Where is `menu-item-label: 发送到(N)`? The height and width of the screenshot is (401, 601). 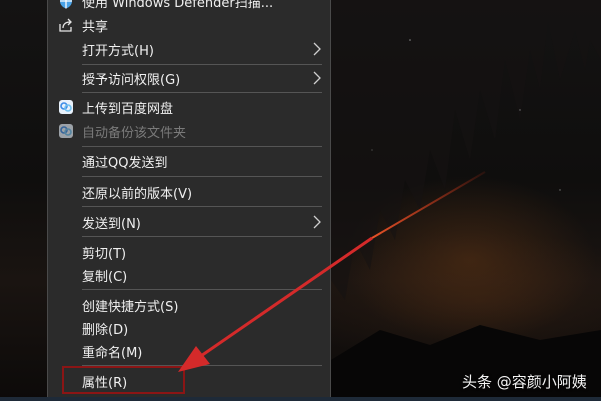 menu-item-label: 发送到(N) is located at coordinates (111, 224).